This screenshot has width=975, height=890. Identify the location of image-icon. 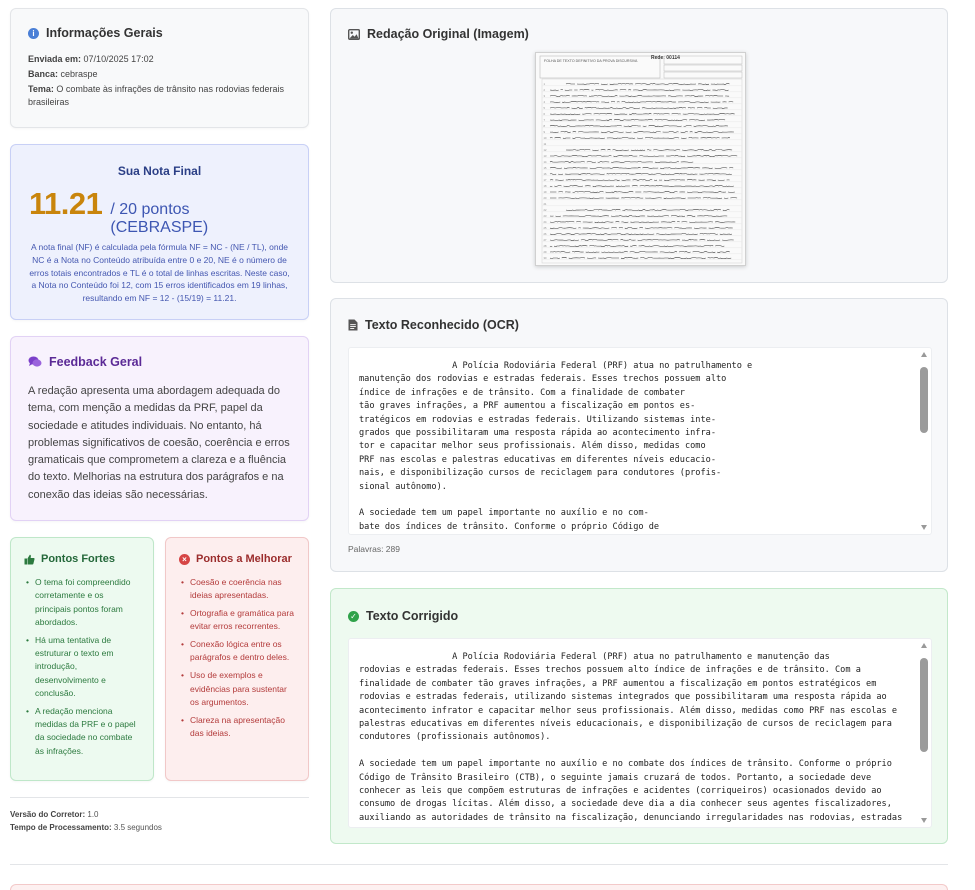
(354, 34).